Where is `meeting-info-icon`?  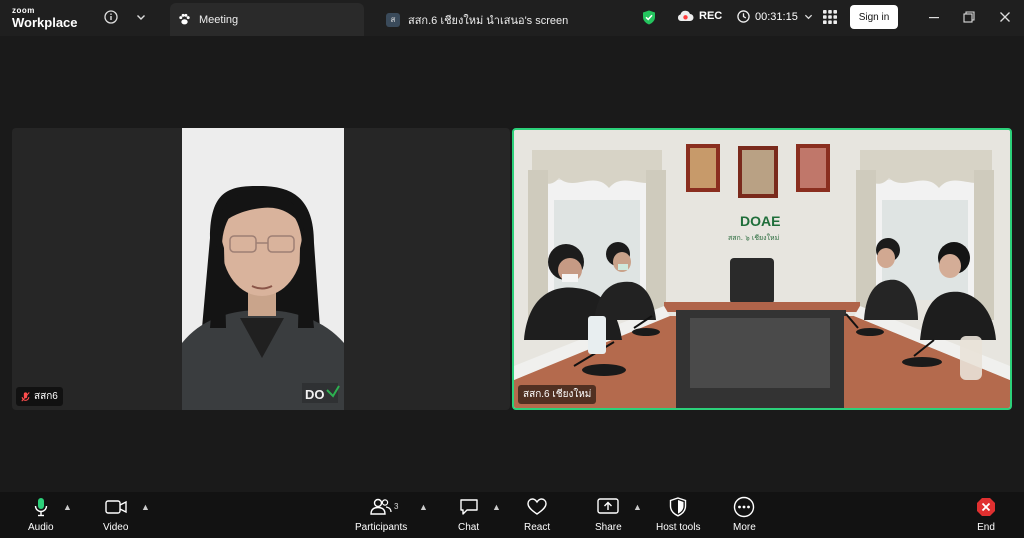 meeting-info-icon is located at coordinates (111, 17).